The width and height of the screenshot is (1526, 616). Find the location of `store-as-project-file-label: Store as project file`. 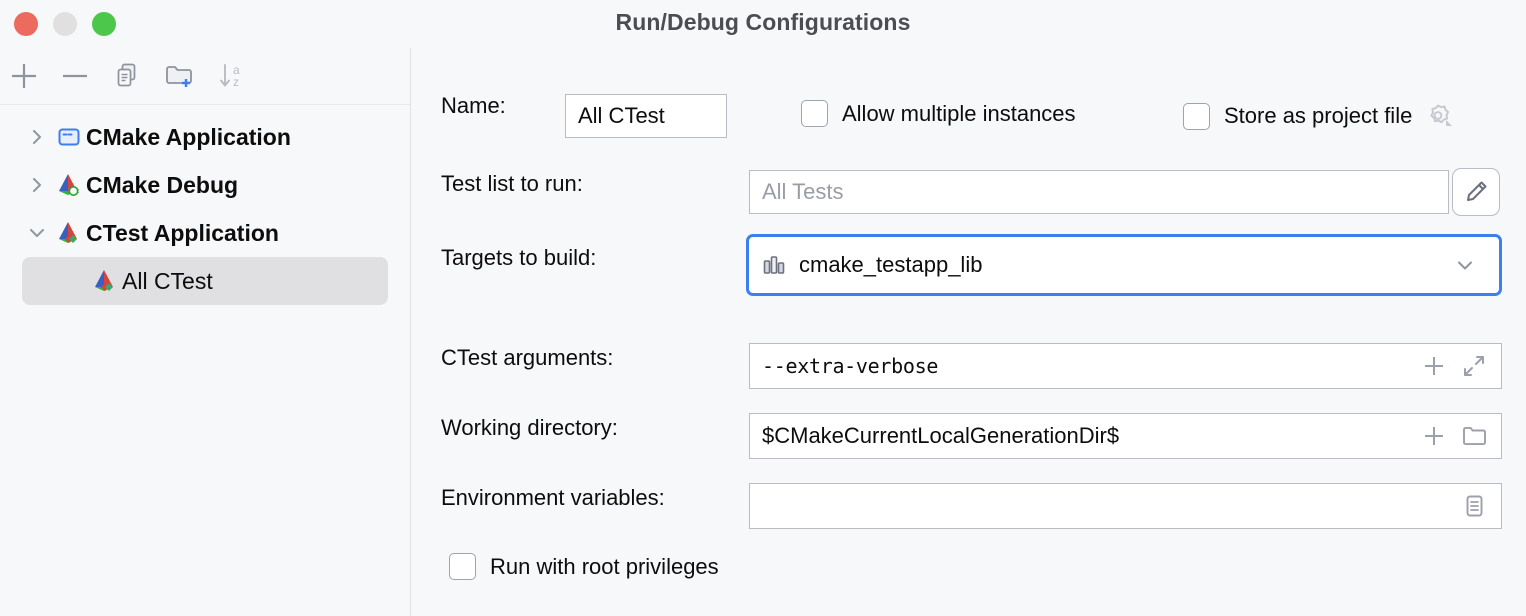

store-as-project-file-label: Store as project file is located at coordinates (1318, 115).